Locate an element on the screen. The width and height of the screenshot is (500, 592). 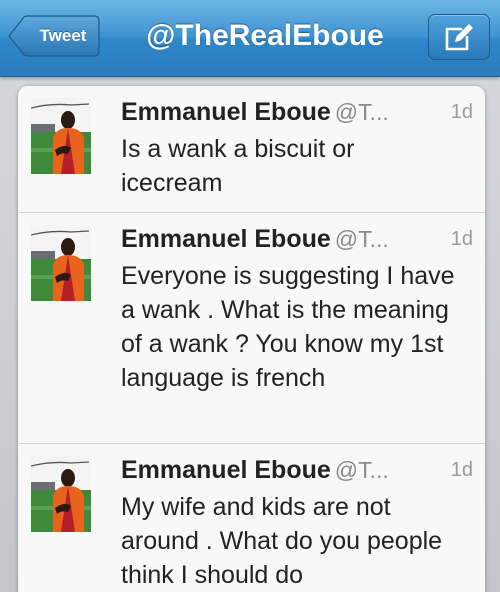
page-title: @TheRealEboue is located at coordinates (265, 35).